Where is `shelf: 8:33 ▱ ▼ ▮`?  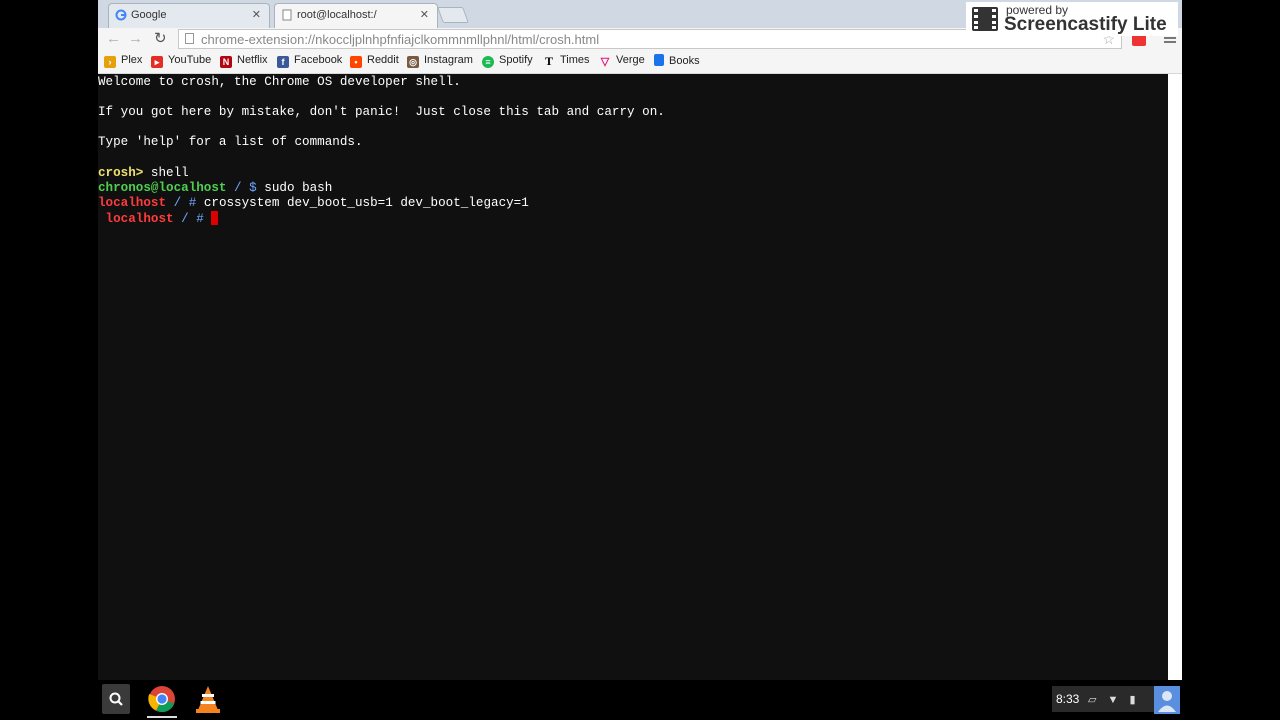
shelf: 8:33 ▱ ▼ ▮ is located at coordinates (640, 700).